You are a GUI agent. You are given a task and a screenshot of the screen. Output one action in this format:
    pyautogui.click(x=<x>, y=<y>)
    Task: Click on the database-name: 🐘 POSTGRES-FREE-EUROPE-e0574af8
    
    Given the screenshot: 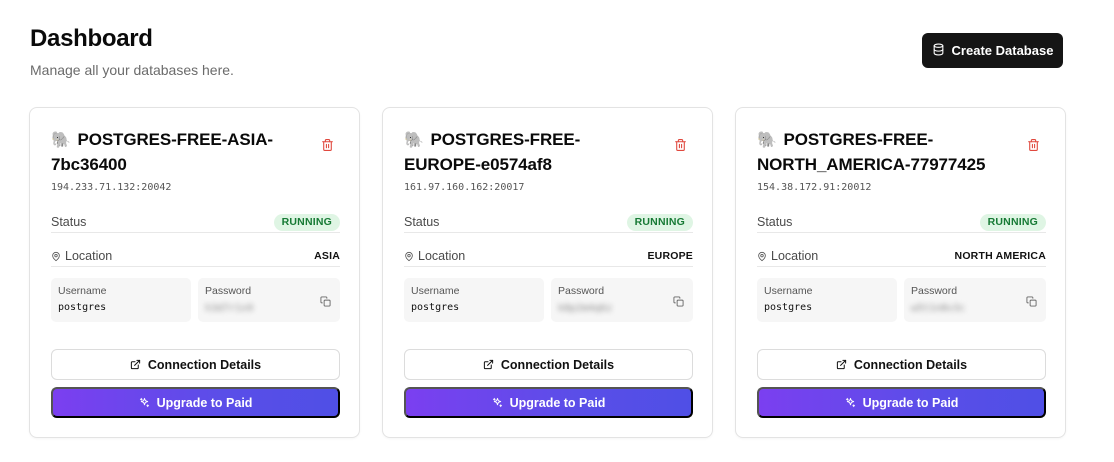 What is the action you would take?
    pyautogui.click(x=524, y=152)
    